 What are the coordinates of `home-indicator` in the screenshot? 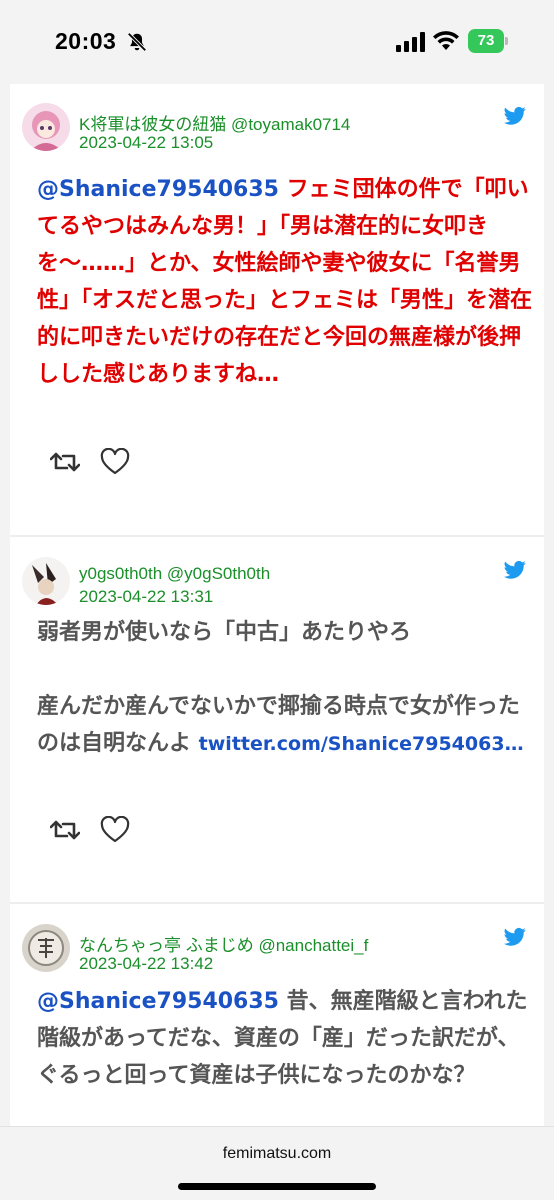 It's located at (277, 1186).